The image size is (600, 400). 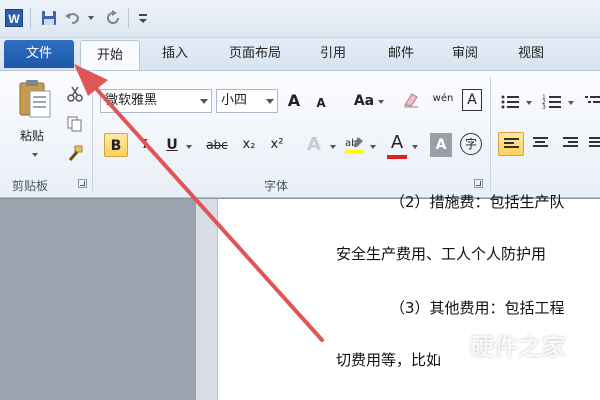 I want to click on font-size-select: 小四, so click(x=247, y=101).